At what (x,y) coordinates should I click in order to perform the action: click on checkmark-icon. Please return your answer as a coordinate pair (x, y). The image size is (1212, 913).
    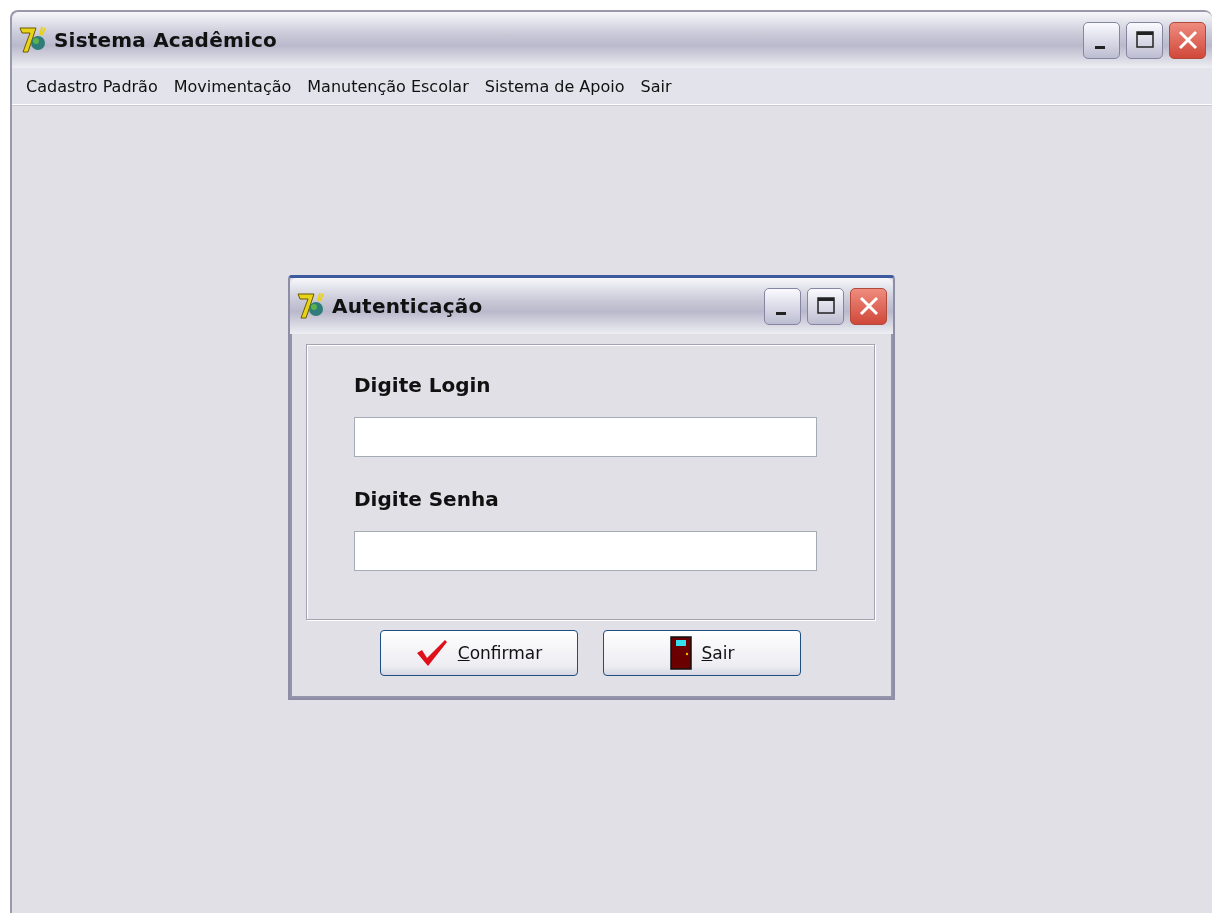
    Looking at the image, I should click on (431, 653).